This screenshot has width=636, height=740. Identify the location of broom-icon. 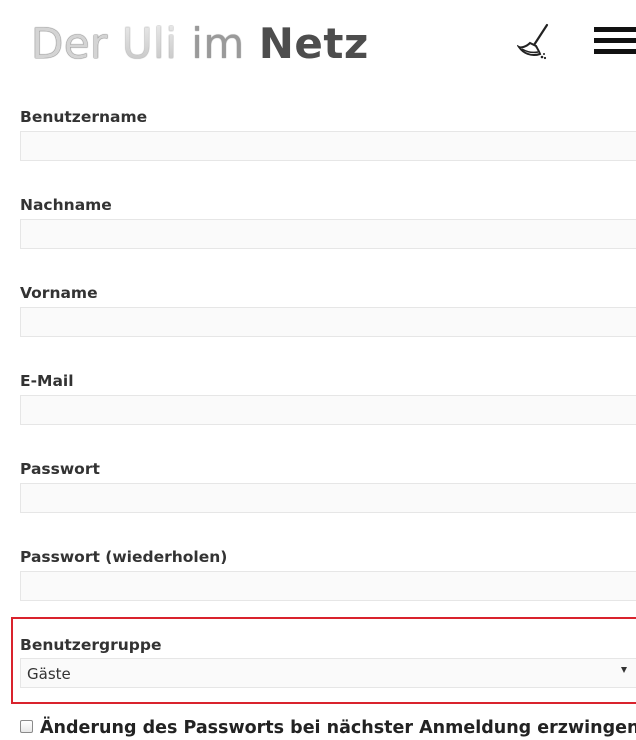
(536, 43).